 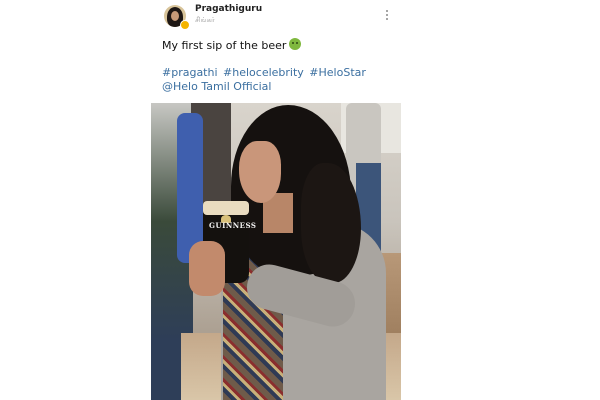 I want to click on hashtag-link: #HeloStar, so click(x=337, y=72).